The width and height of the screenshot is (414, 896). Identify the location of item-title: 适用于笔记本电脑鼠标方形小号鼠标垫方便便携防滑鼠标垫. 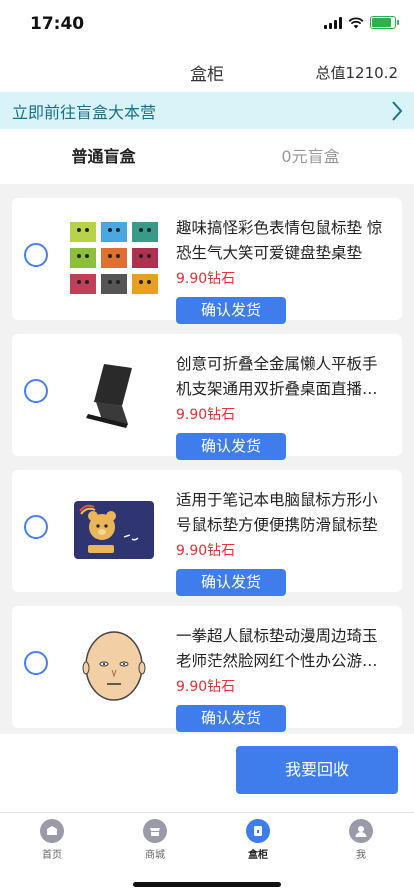
(277, 512).